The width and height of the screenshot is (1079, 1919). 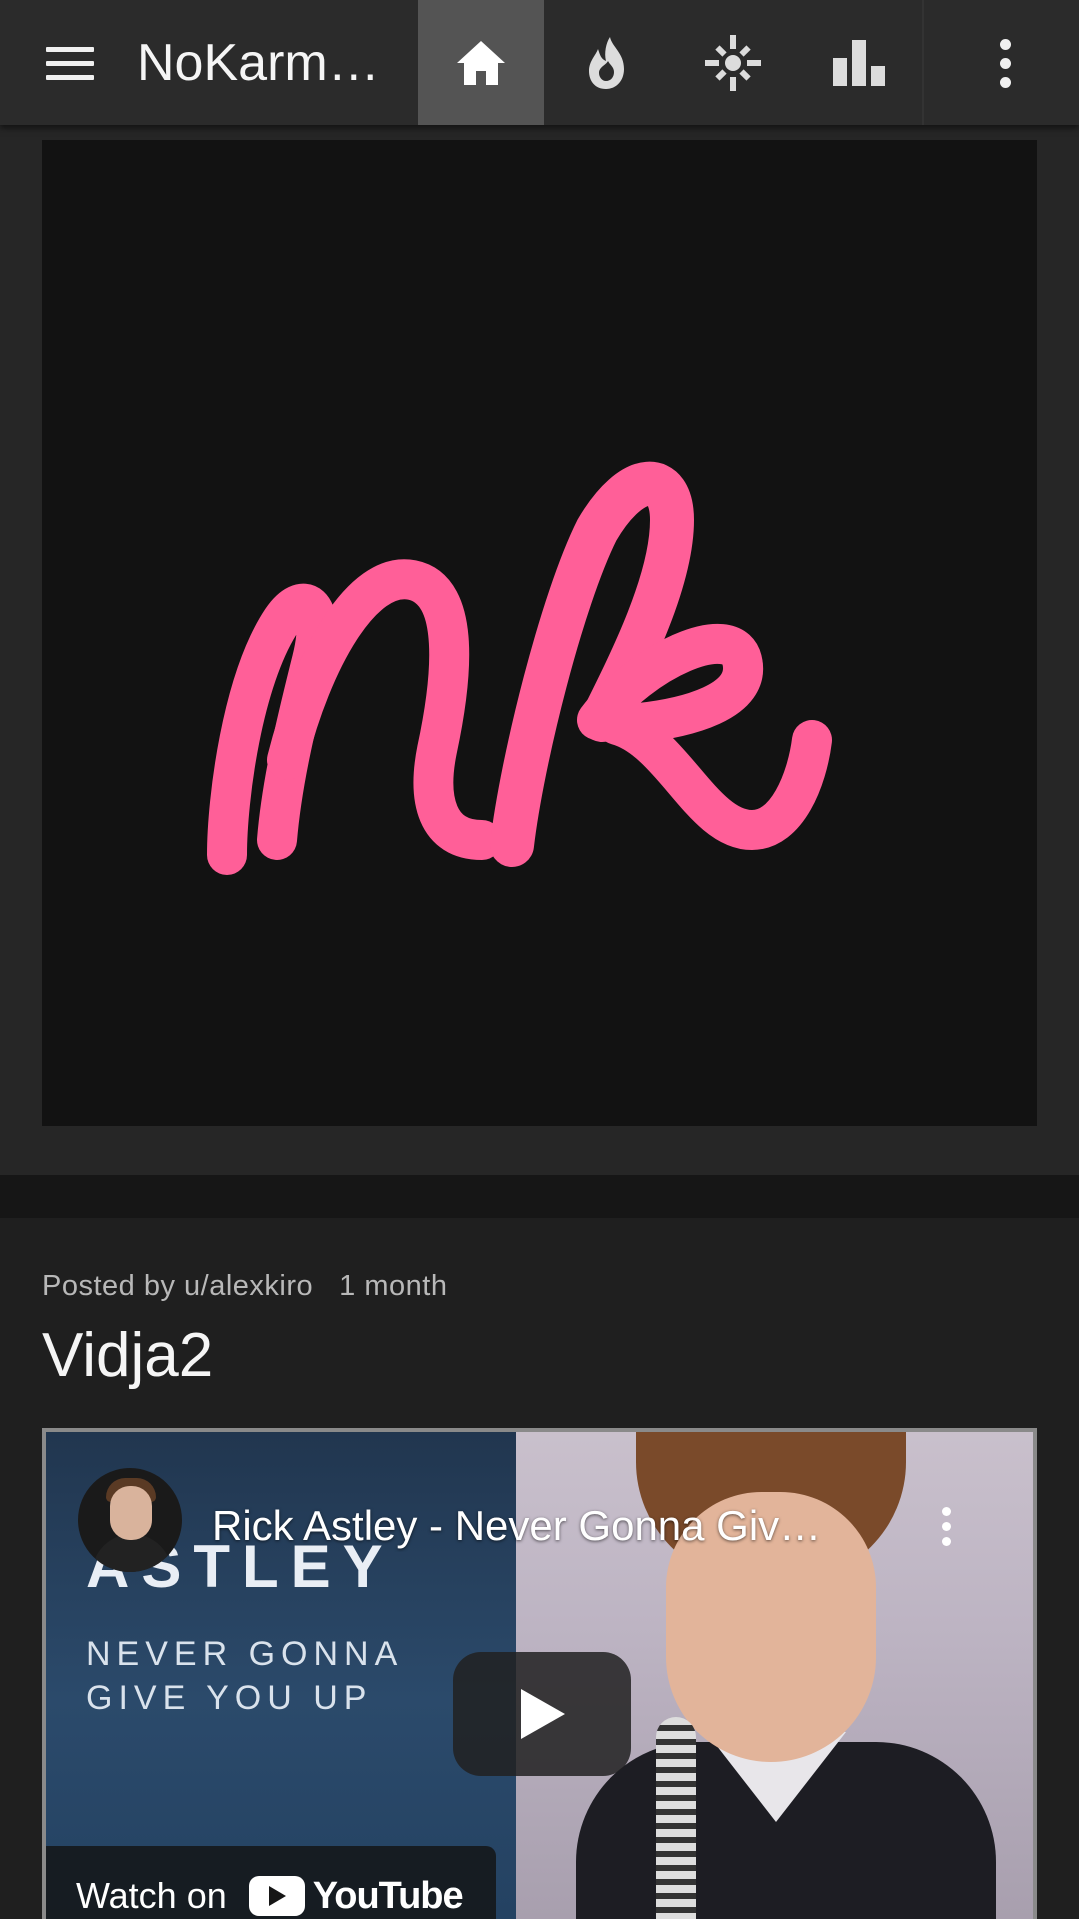 I want to click on tab-new, so click(x=733, y=62).